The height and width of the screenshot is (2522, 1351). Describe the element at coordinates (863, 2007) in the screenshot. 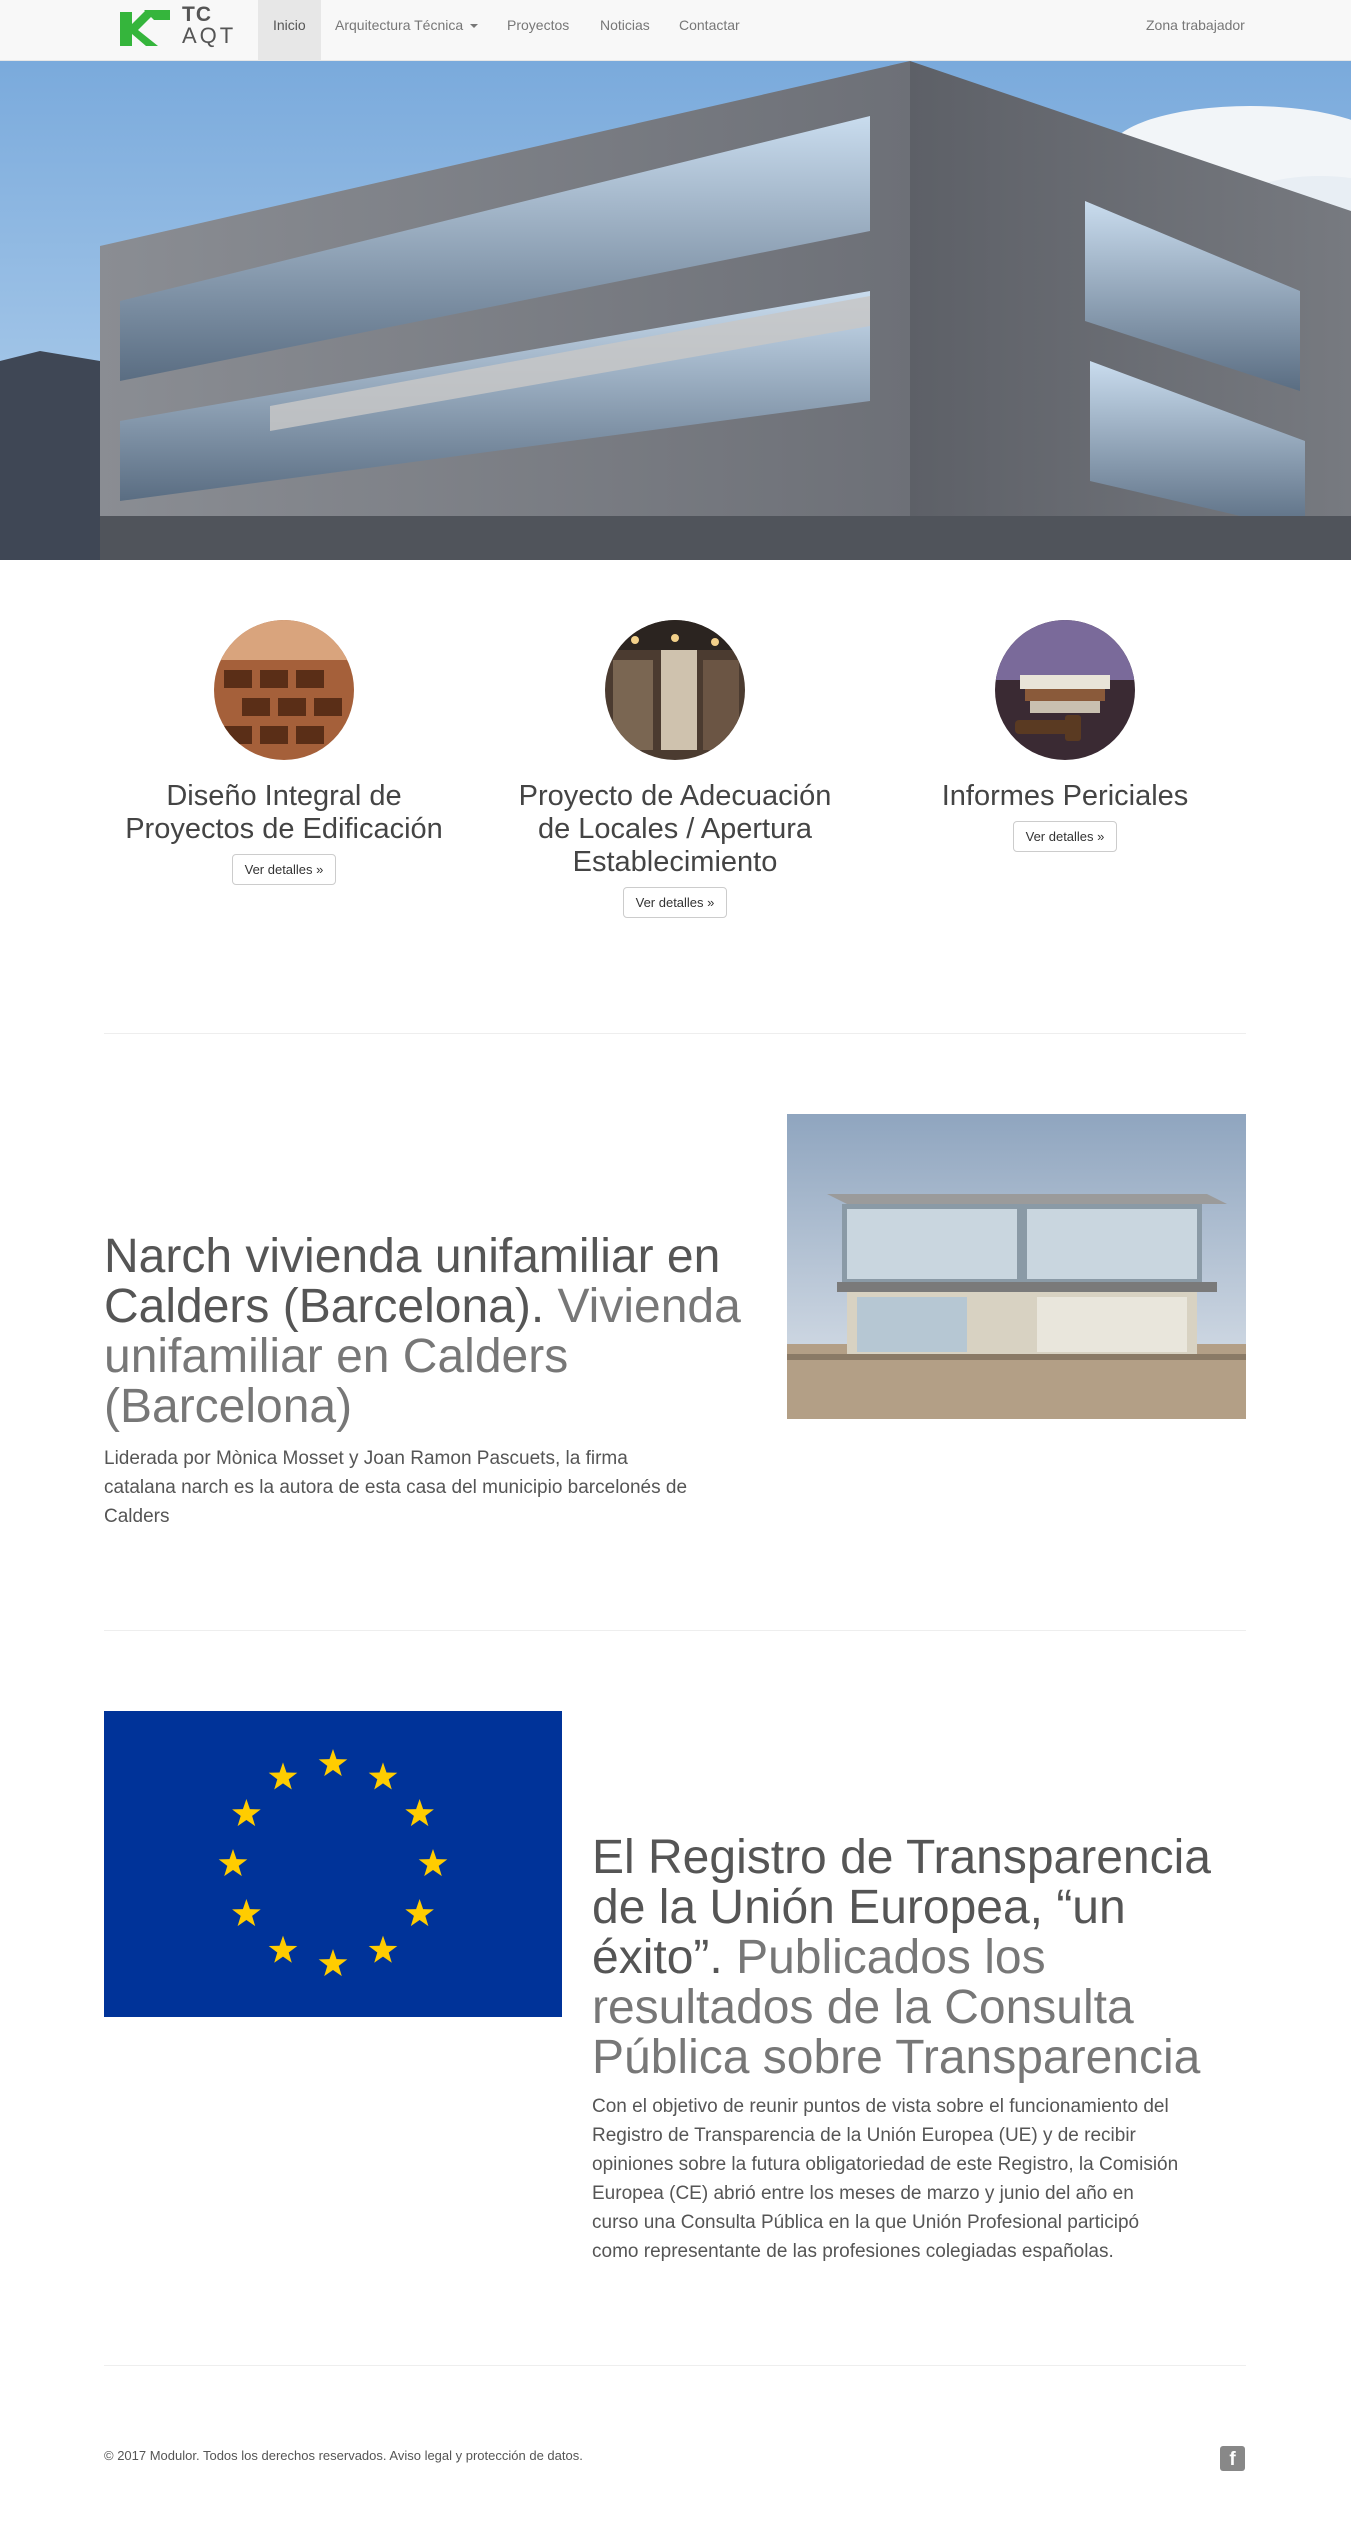

I see `article-eu-subheading-line-2: resultados de la Consulta` at that location.